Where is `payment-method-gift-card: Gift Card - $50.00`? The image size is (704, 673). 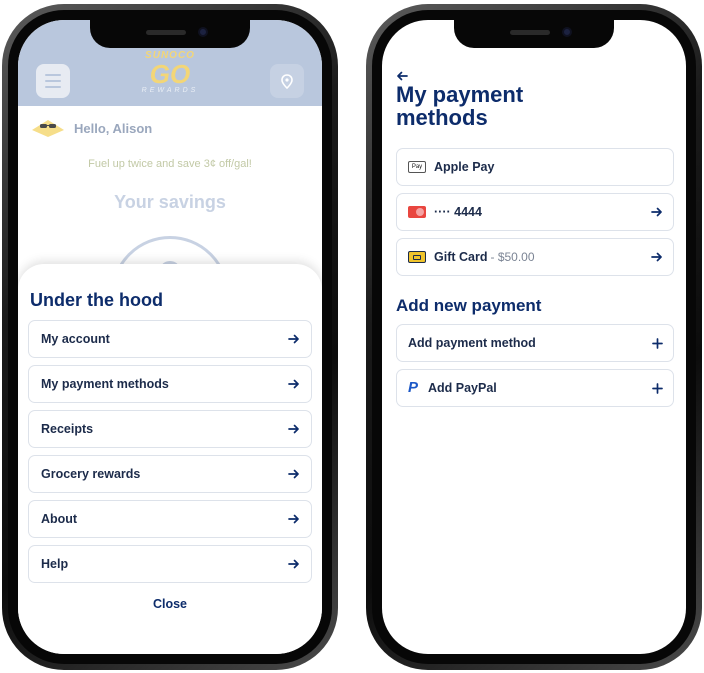 payment-method-gift-card: Gift Card - $50.00 is located at coordinates (535, 257).